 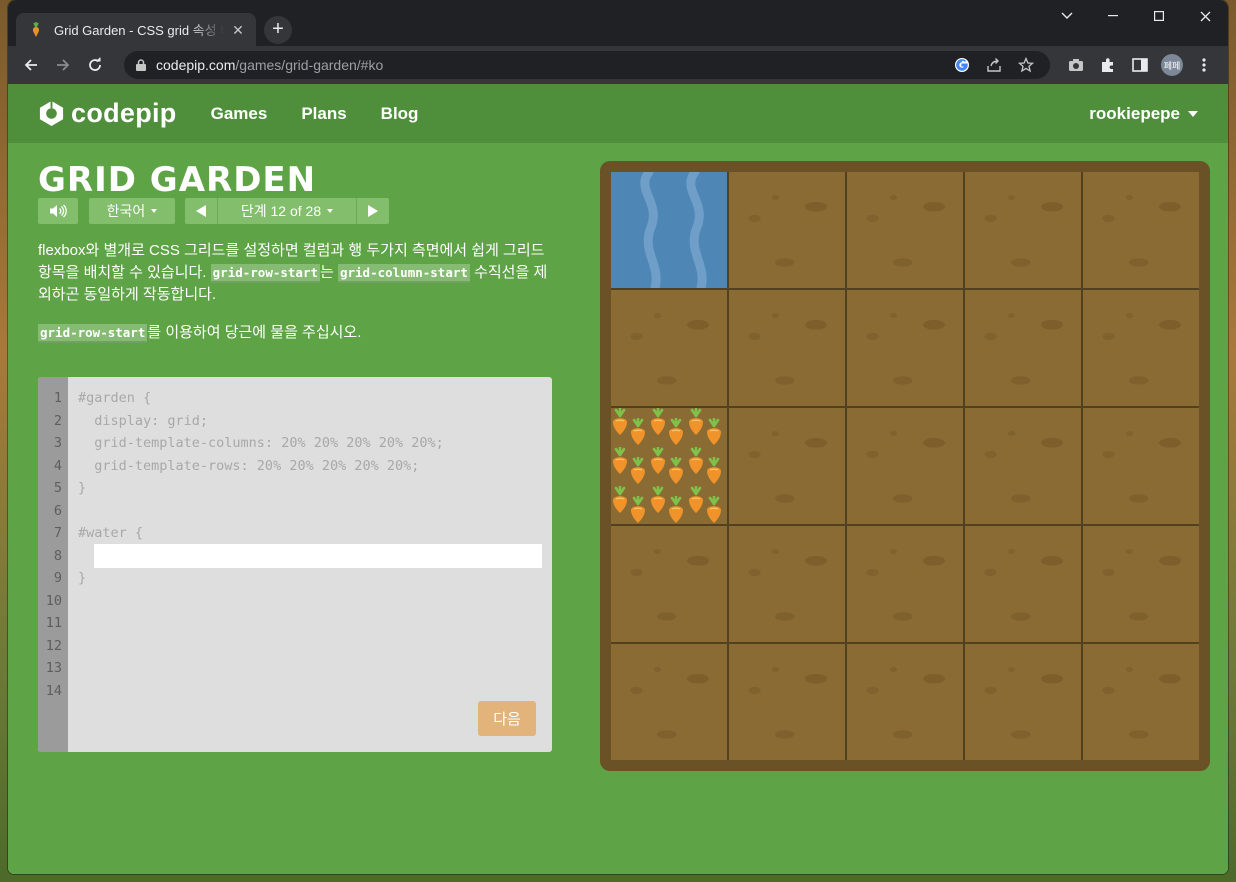 What do you see at coordinates (31, 65) in the screenshot?
I see `back-arrow-icon` at bounding box center [31, 65].